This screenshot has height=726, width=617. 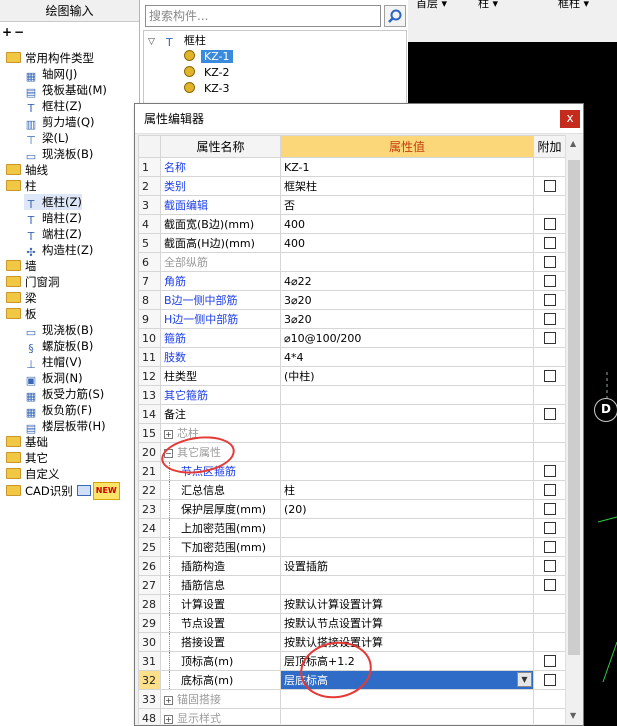 What do you see at coordinates (407, 357) in the screenshot?
I see `property-value: 4*4` at bounding box center [407, 357].